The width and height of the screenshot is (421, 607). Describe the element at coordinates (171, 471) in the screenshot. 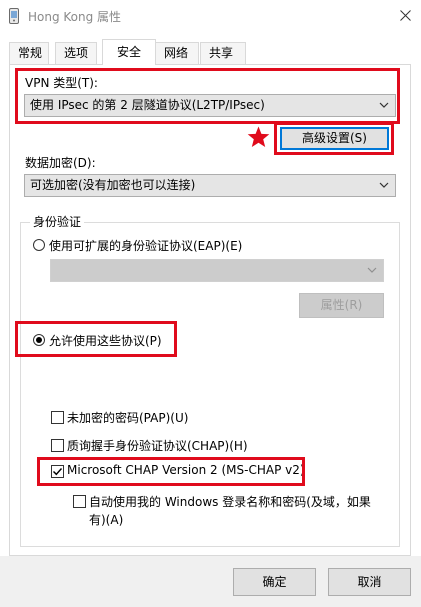

I see `mschapv2-highlight` at that location.